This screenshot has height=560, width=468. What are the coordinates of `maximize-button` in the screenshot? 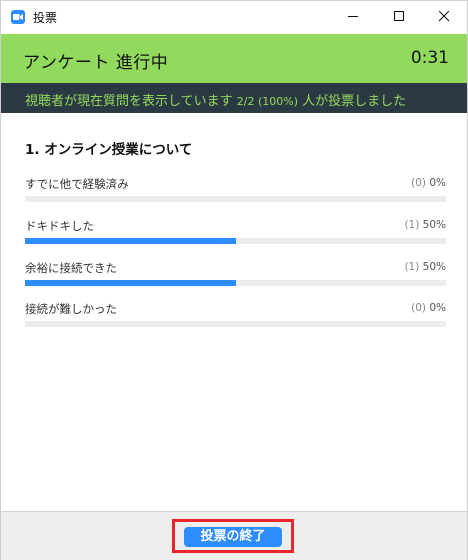 It's located at (399, 17).